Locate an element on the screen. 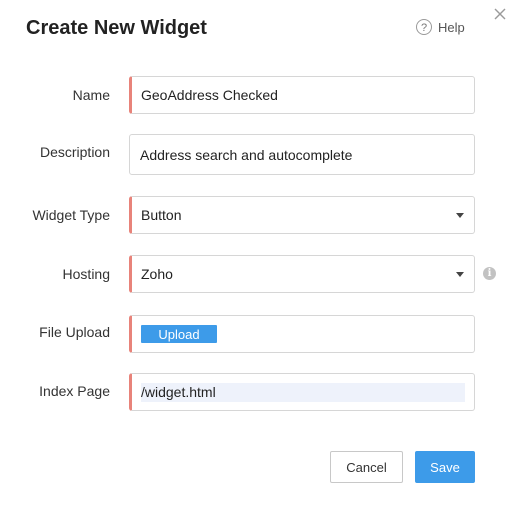  index-page-input: /widget.html is located at coordinates (303, 392).